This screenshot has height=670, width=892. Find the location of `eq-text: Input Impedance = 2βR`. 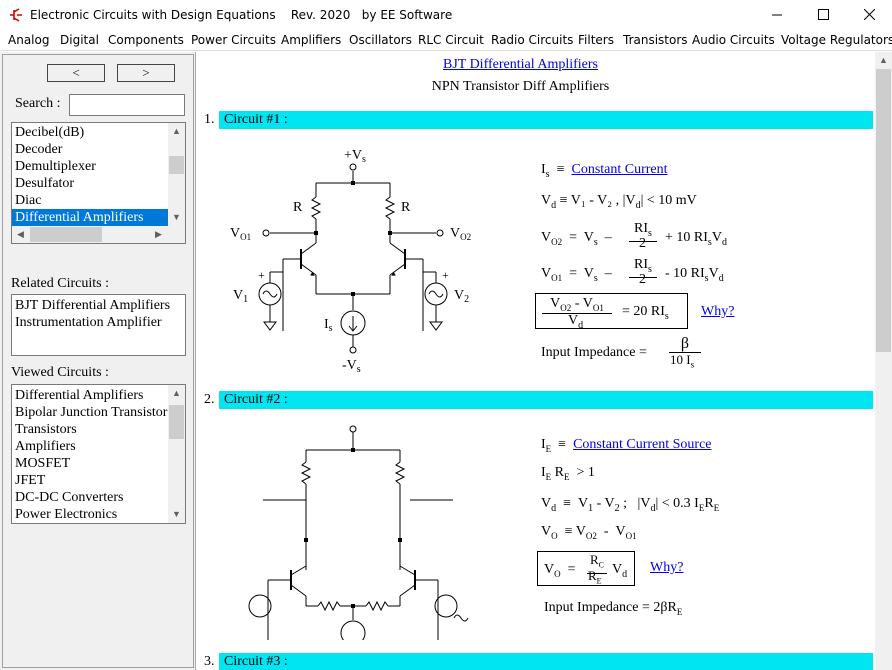

eq-text: Input Impedance = 2βR is located at coordinates (610, 607).